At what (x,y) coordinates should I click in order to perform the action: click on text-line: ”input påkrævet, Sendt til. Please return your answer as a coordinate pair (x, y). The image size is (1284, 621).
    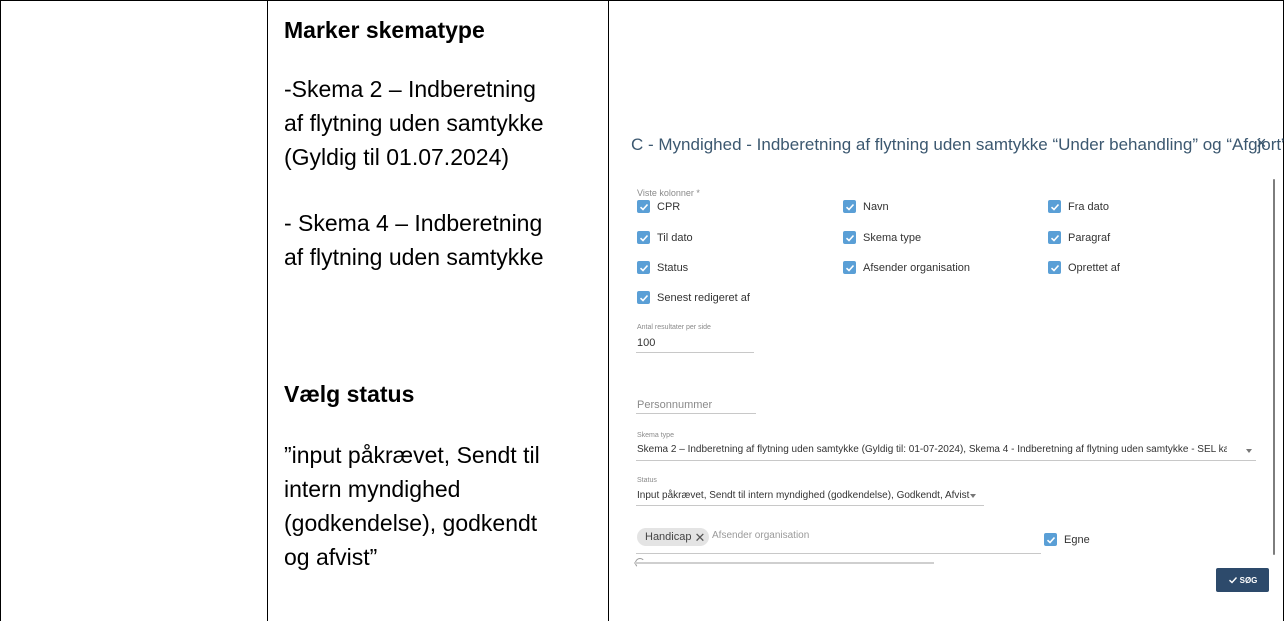
    Looking at the image, I should click on (412, 455).